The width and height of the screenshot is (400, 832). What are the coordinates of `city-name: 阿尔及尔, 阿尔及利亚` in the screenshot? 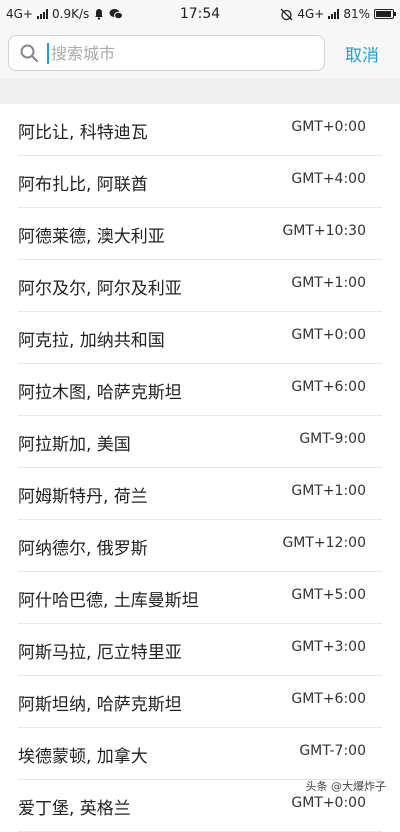 It's located at (100, 286).